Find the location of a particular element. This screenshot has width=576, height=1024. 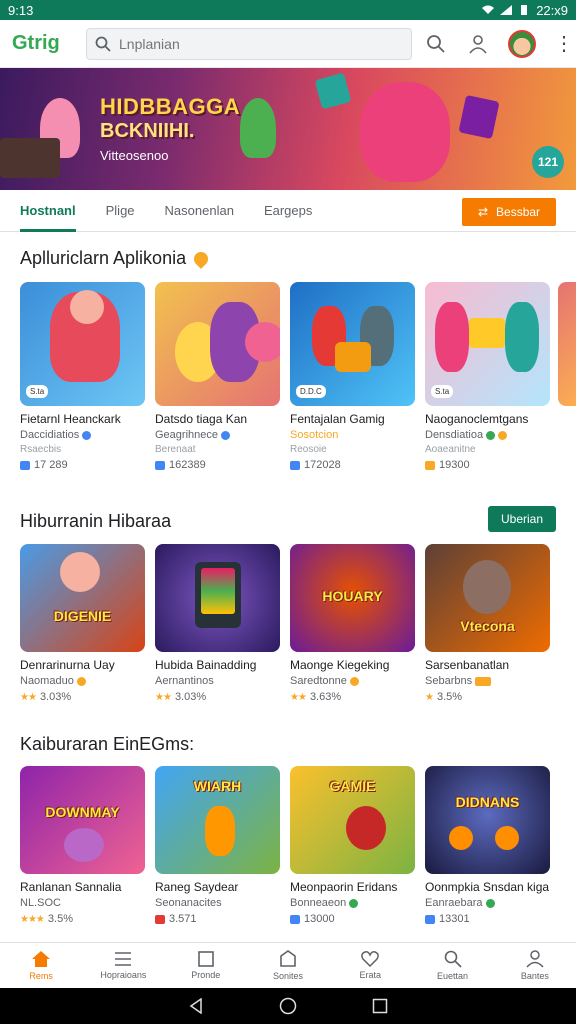

tab-home: Hostnanl is located at coordinates (48, 211).